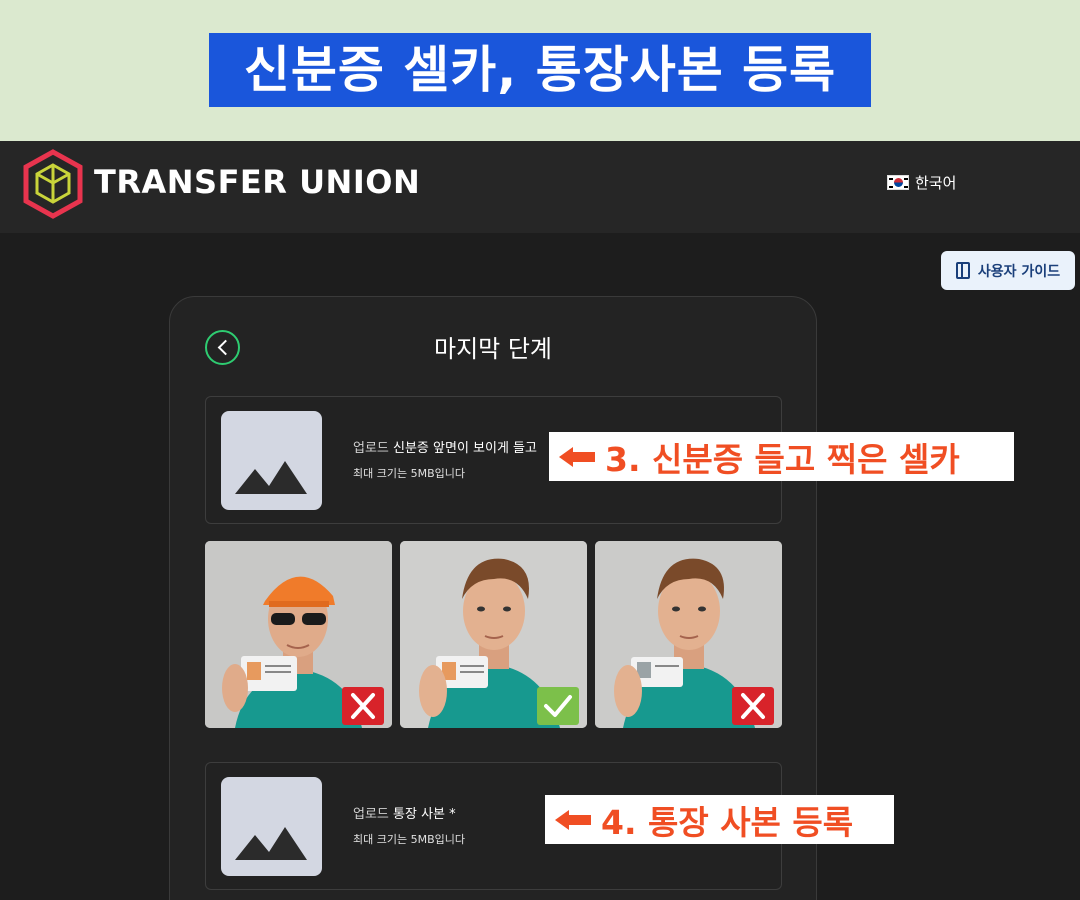 Image resolution: width=1080 pixels, height=900 pixels. I want to click on top-navigation-bar: TRANSFER UNION 한국어, so click(540, 187).